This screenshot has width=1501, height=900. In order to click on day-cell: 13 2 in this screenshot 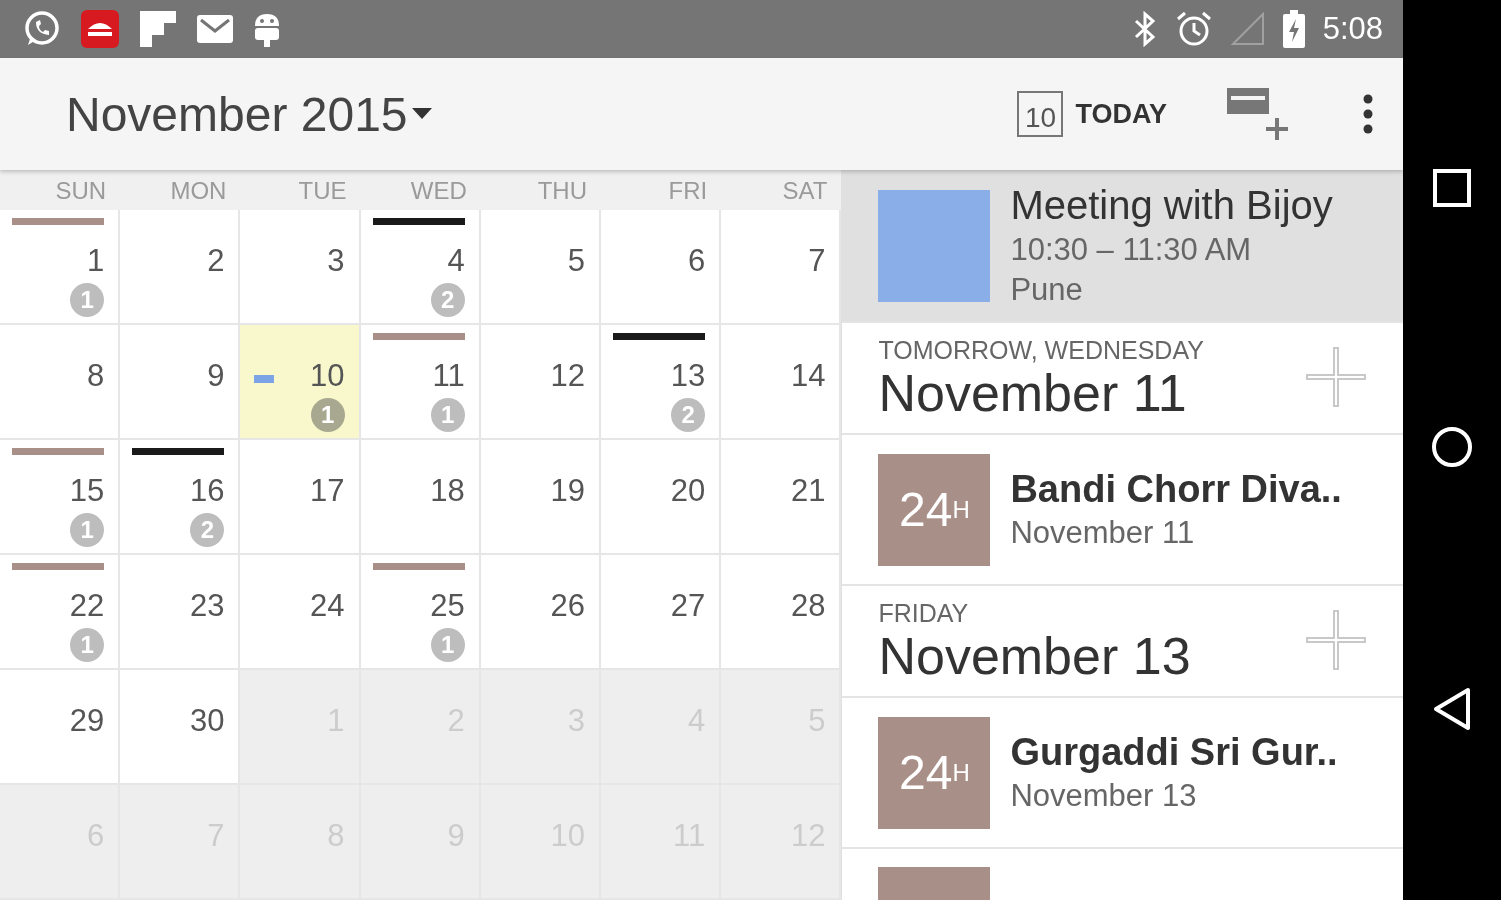, I will do `click(661, 382)`.